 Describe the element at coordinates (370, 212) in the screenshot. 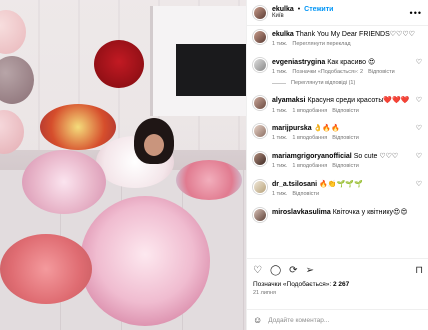

I see `comment-text: Квіточка у квітнику😍😍` at that location.